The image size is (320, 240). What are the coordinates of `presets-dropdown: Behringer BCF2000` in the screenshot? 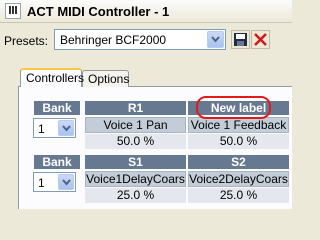 It's located at (140, 39).